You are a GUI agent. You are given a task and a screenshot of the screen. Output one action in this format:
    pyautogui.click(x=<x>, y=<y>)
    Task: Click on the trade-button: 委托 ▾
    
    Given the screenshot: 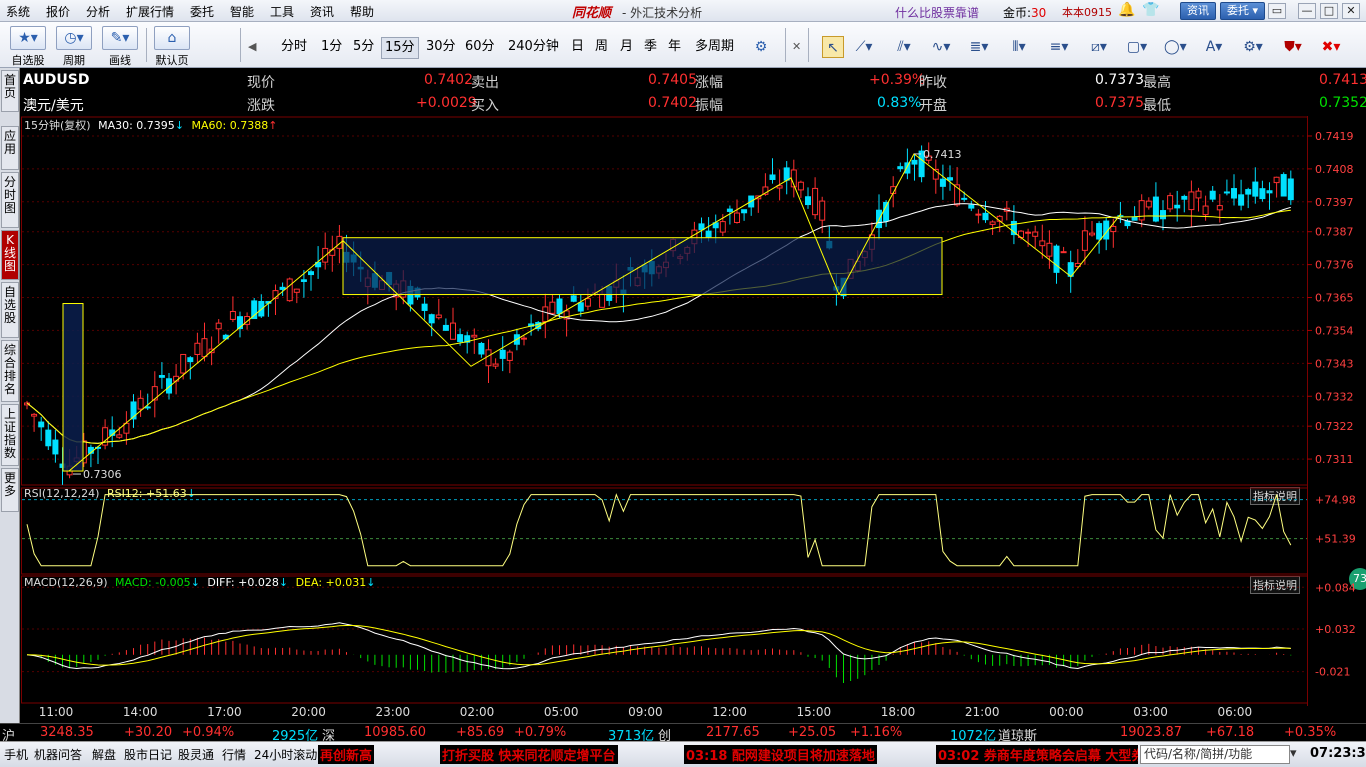 What is the action you would take?
    pyautogui.click(x=1243, y=11)
    